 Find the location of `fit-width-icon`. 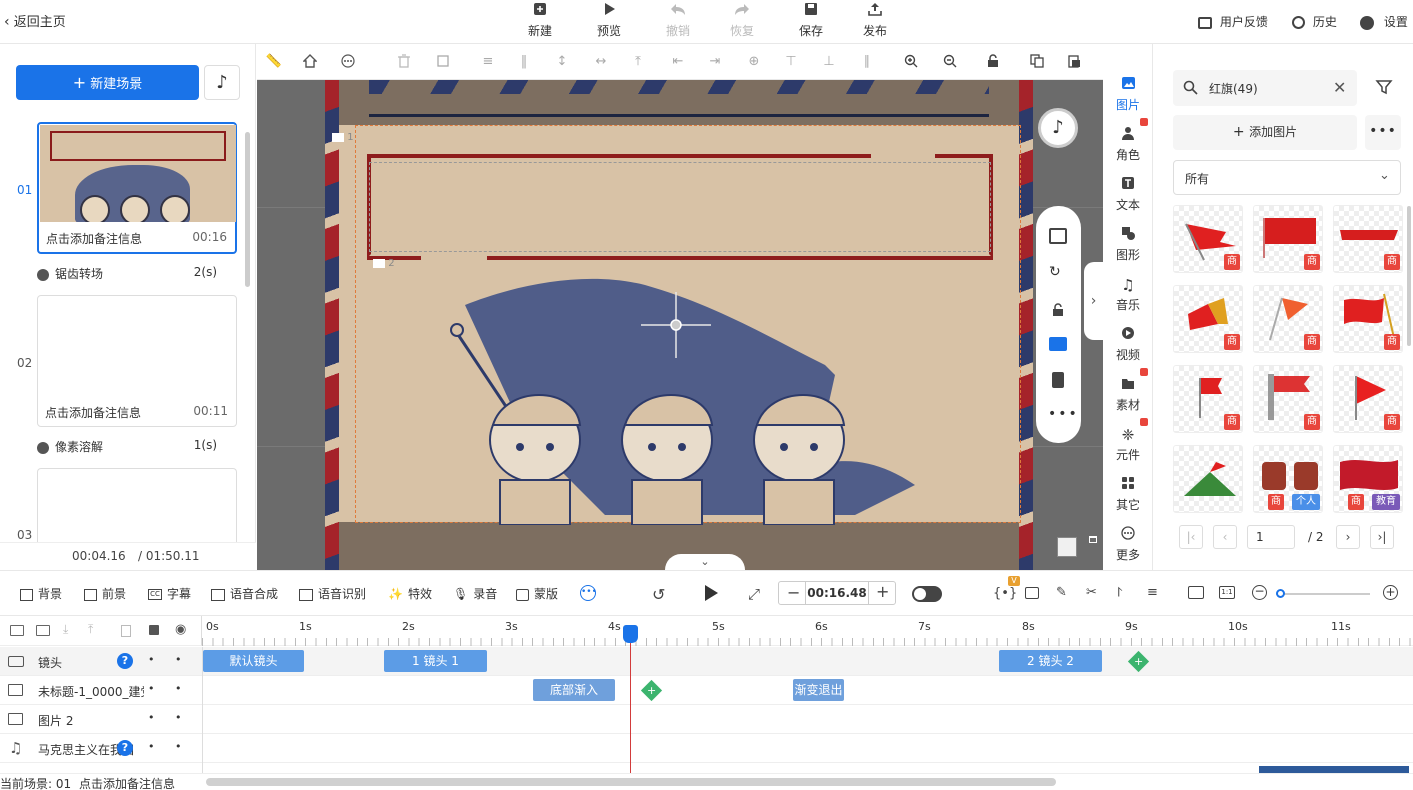

fit-width-icon is located at coordinates (1196, 592).